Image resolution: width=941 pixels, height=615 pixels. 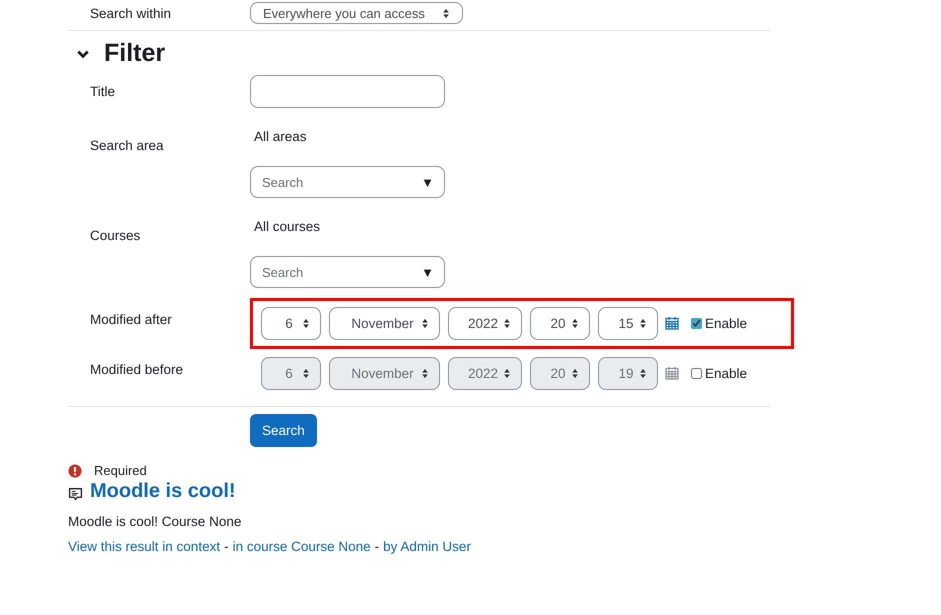 What do you see at coordinates (628, 323) in the screenshot?
I see `date-select: 15` at bounding box center [628, 323].